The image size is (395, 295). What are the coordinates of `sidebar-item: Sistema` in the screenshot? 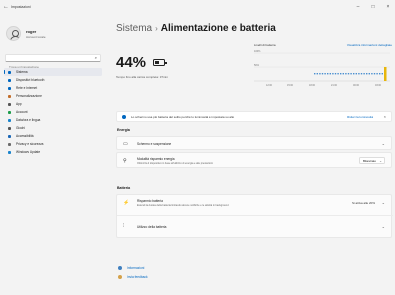 It's located at (53, 72).